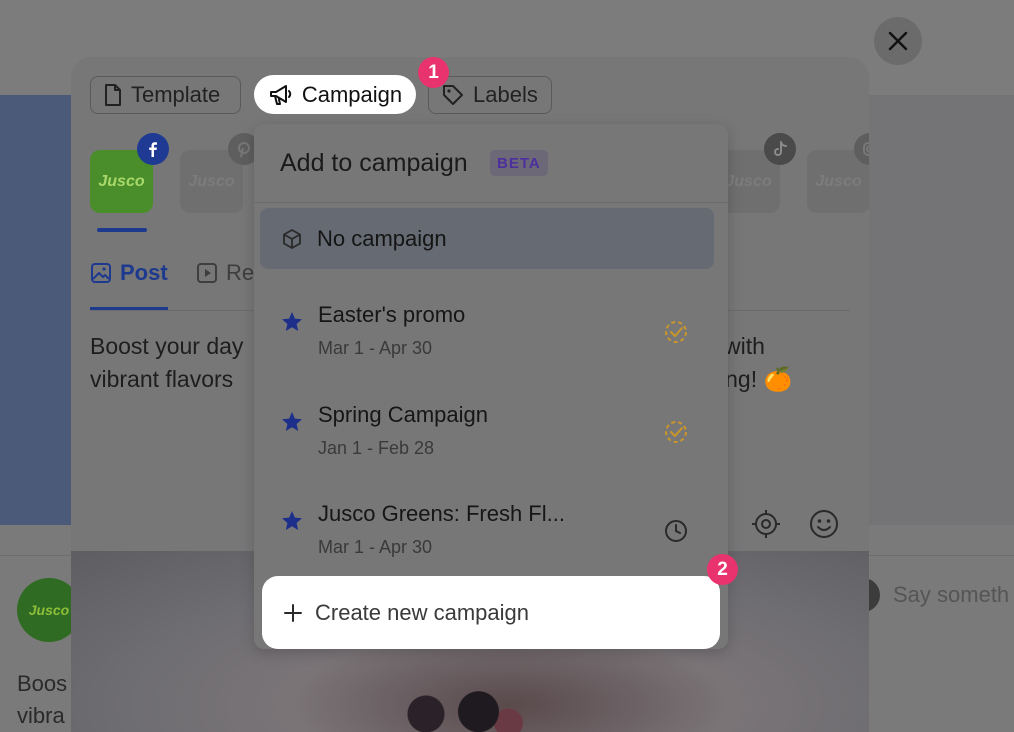 The height and width of the screenshot is (732, 1014). What do you see at coordinates (491, 202) in the screenshot?
I see `dropdown-divider` at bounding box center [491, 202].